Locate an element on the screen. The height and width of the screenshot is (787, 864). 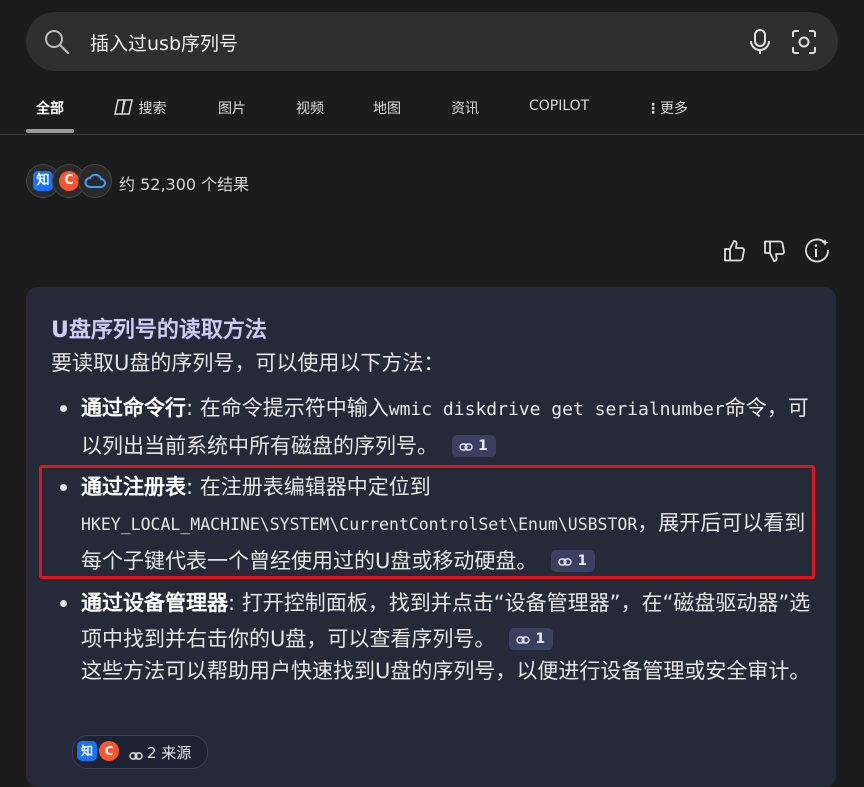
microphone-icon is located at coordinates (760, 44).